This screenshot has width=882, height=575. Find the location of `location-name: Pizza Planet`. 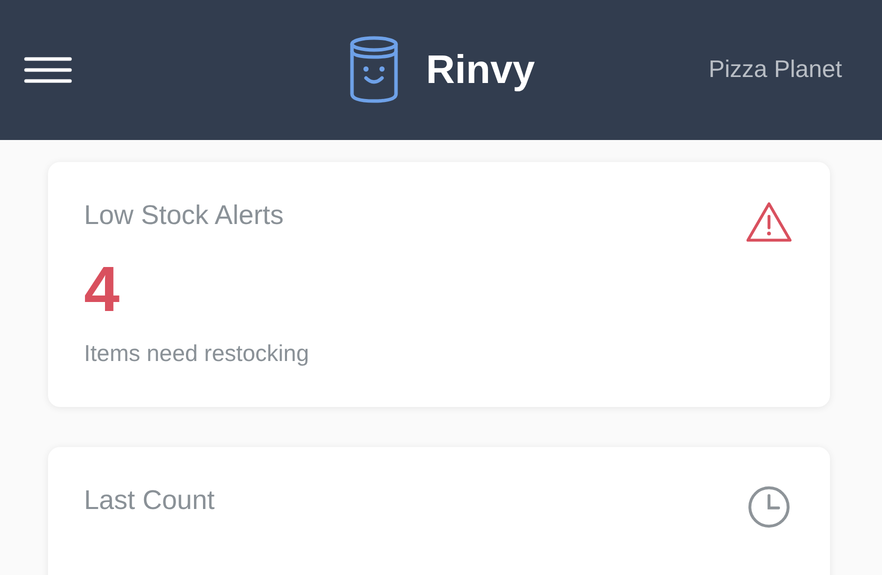

location-name: Pizza Planet is located at coordinates (775, 70).